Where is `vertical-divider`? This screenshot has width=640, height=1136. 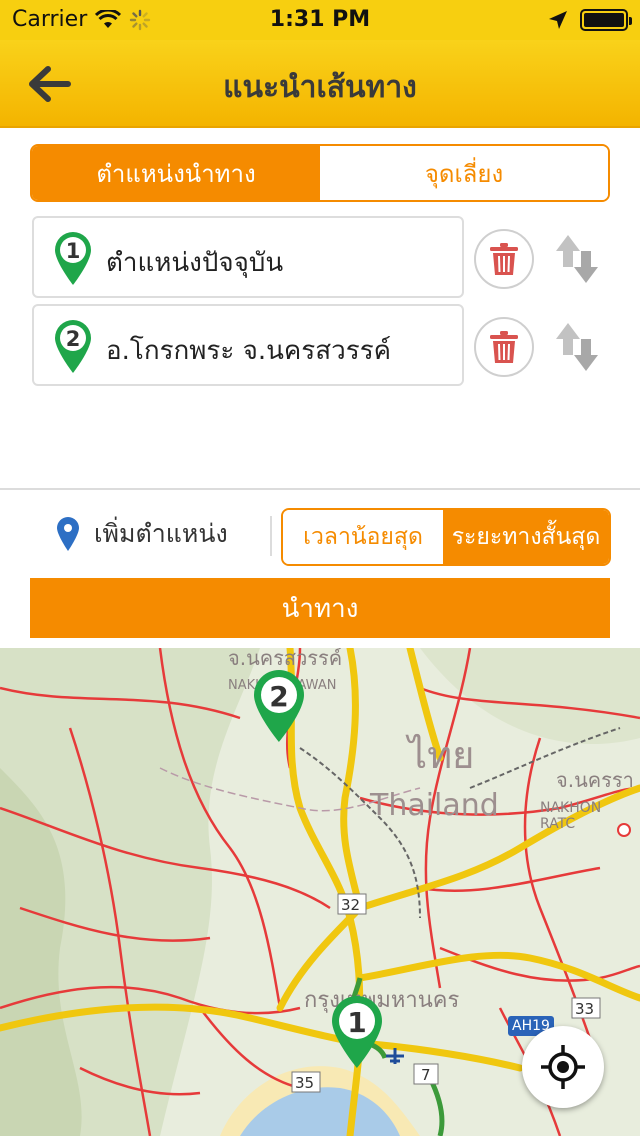 vertical-divider is located at coordinates (271, 536).